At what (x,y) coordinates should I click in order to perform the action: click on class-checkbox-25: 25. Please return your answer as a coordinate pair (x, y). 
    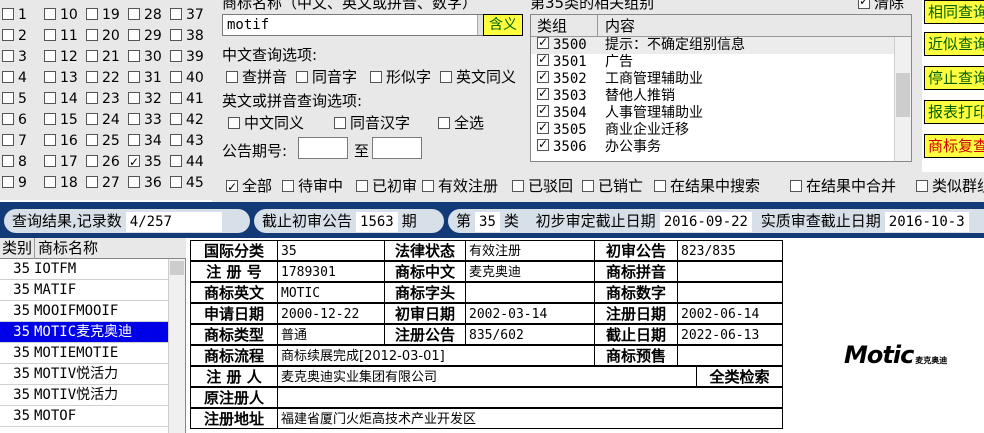
    Looking at the image, I should click on (103, 141).